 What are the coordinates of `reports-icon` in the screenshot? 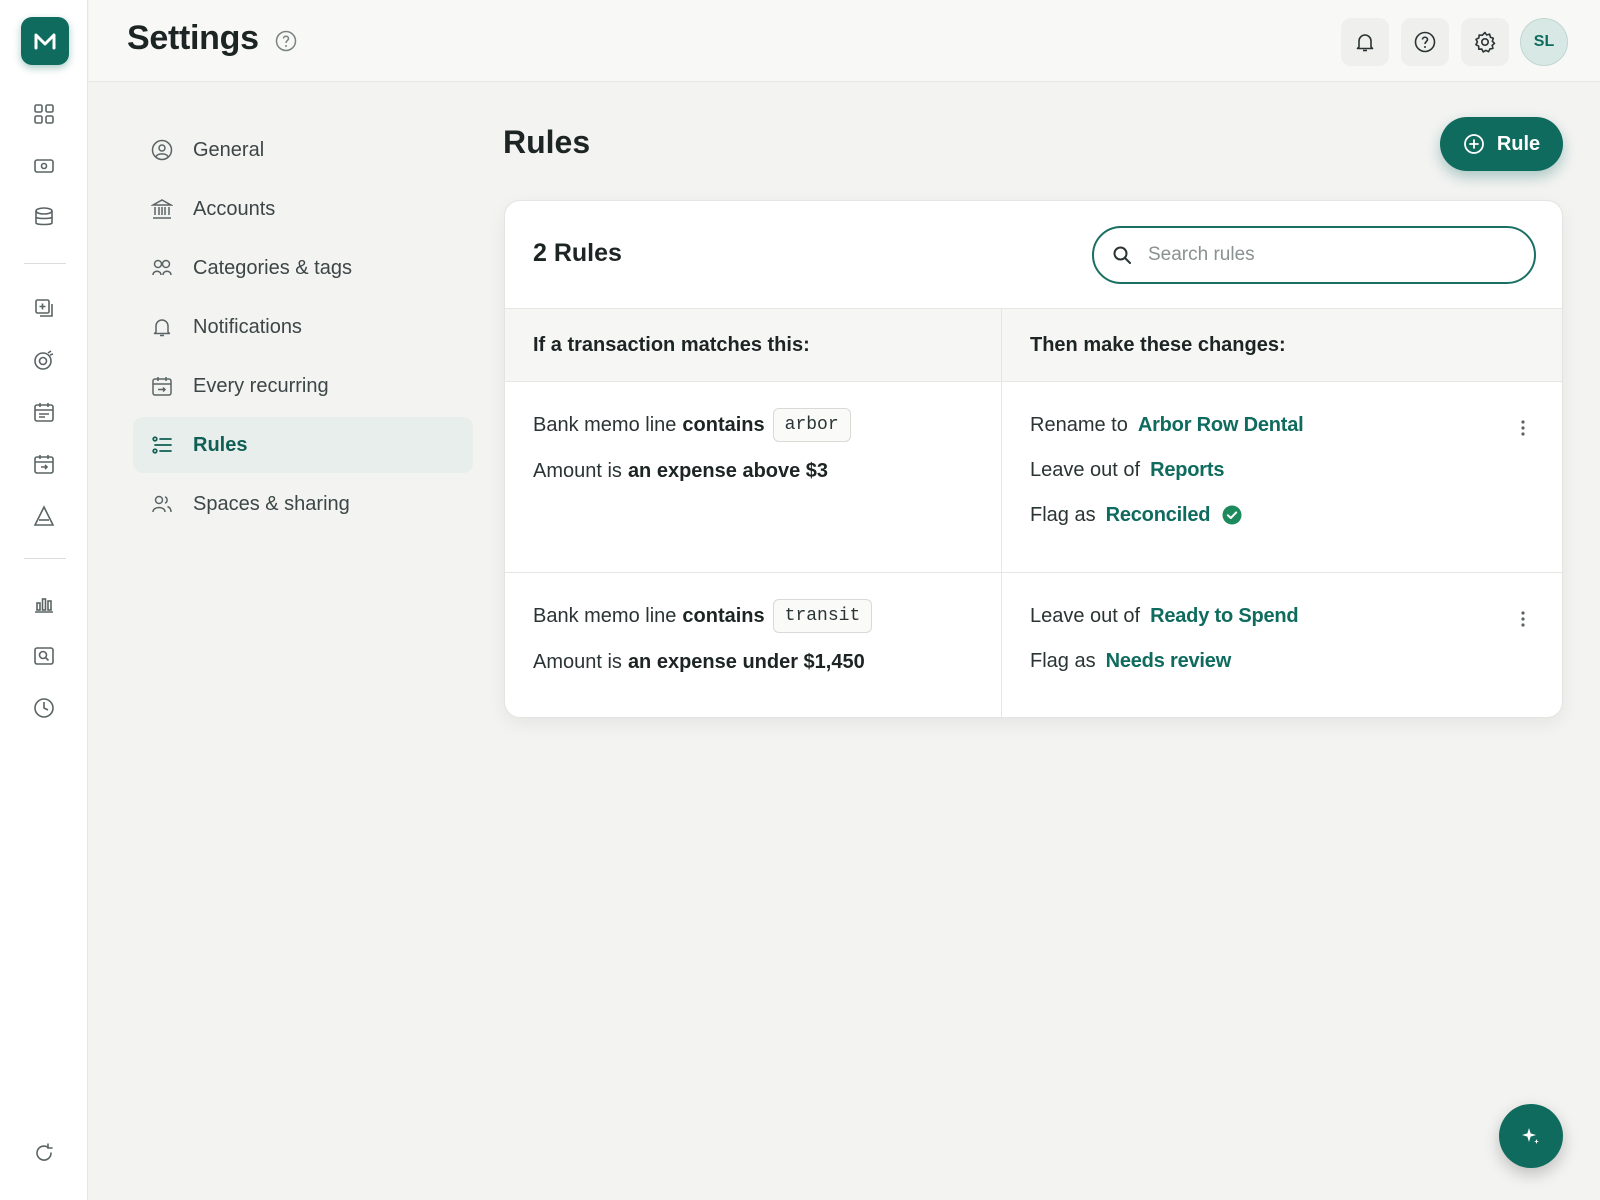 It's located at (44, 604).